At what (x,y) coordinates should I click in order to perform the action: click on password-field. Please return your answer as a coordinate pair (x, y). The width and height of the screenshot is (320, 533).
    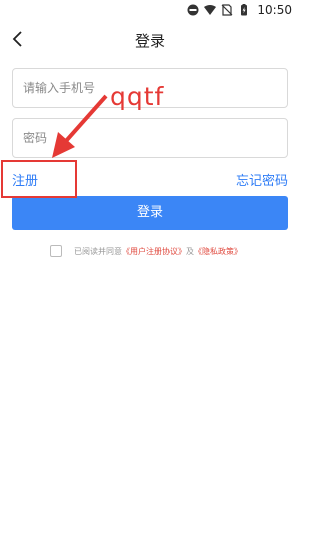
    Looking at the image, I should click on (150, 138).